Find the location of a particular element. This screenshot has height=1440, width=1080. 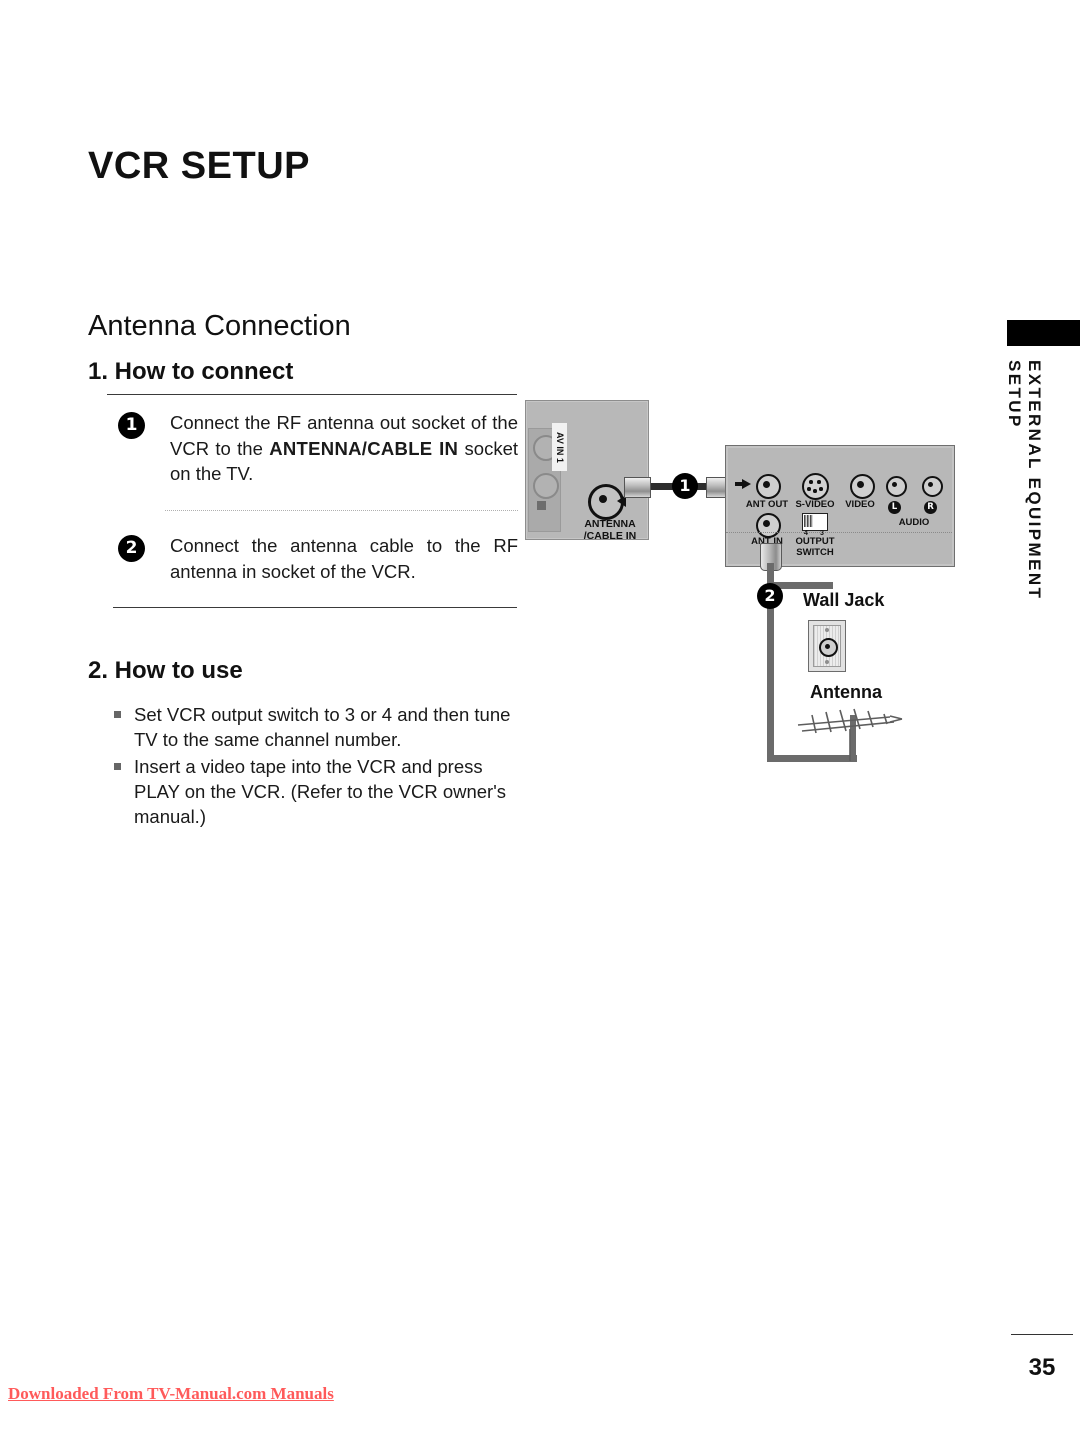

output-switch-label-line2: SWITCH is located at coordinates (815, 552).